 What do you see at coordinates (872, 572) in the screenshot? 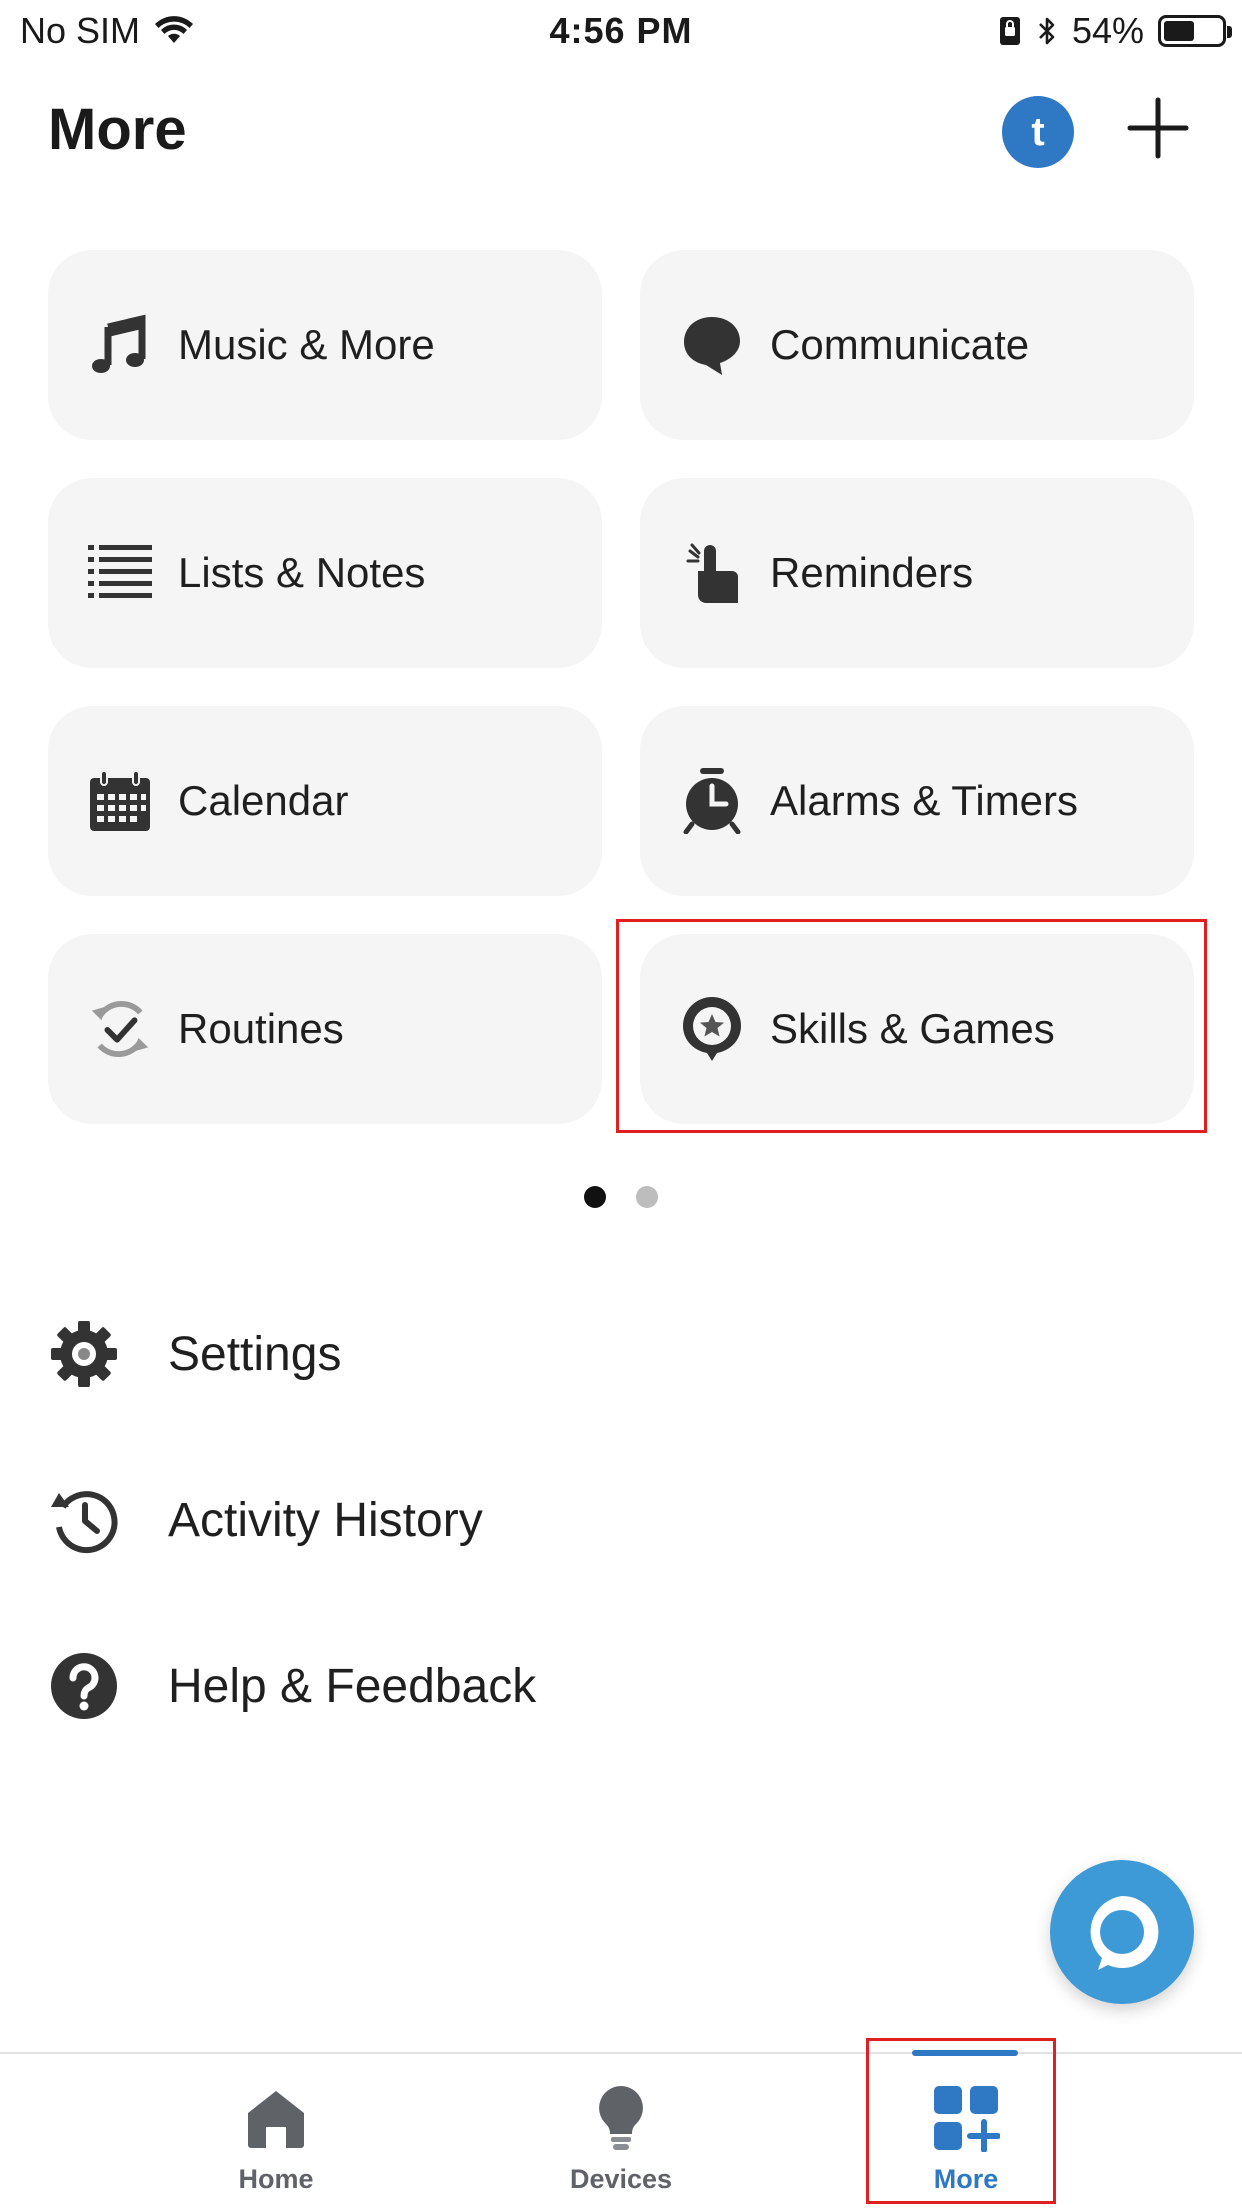
I see `tile-label: Reminders` at bounding box center [872, 572].